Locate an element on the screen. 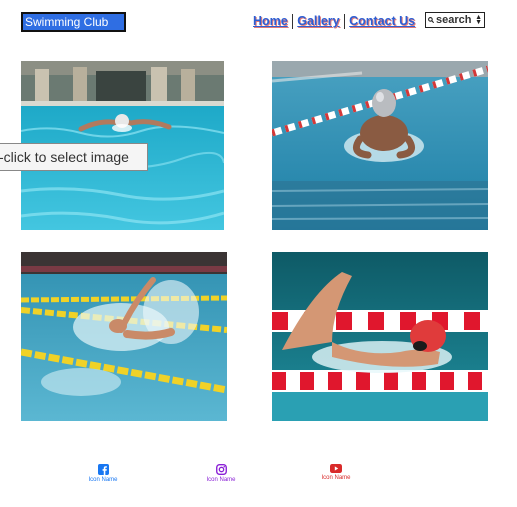 The image size is (517, 507). search-placeholder: search is located at coordinates (454, 20).